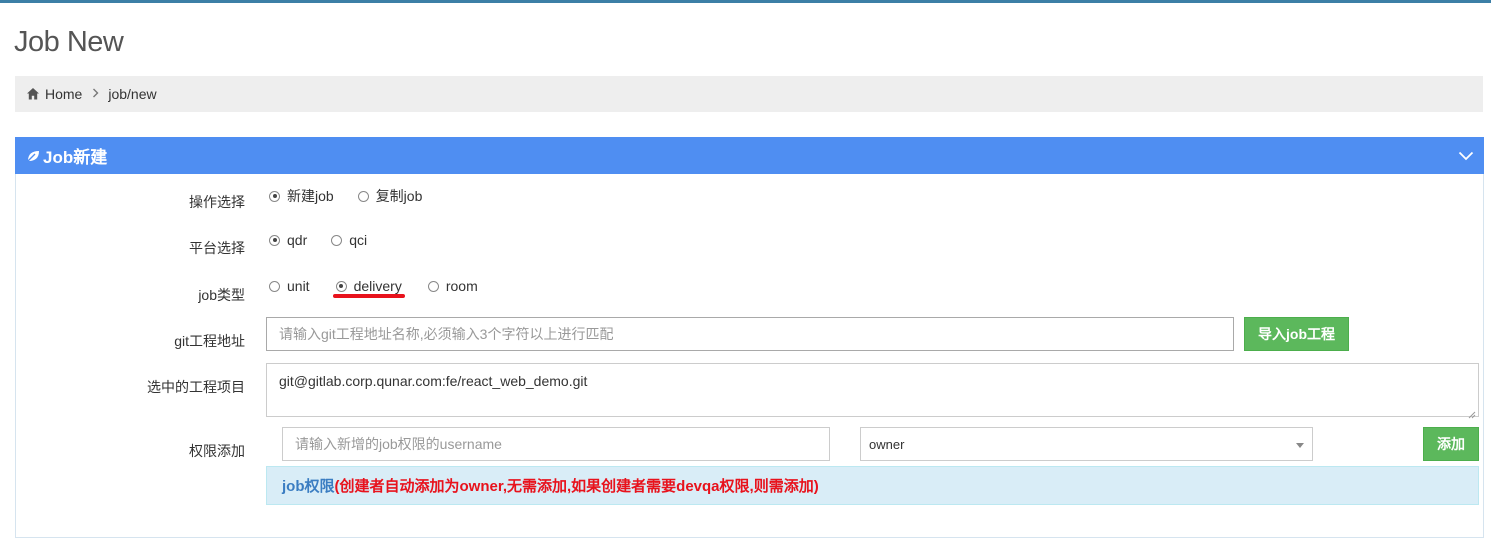 This screenshot has height=538, width=1491. What do you see at coordinates (556, 444) in the screenshot?
I see `permission-username-input: 请输入新增的job权限的username` at bounding box center [556, 444].